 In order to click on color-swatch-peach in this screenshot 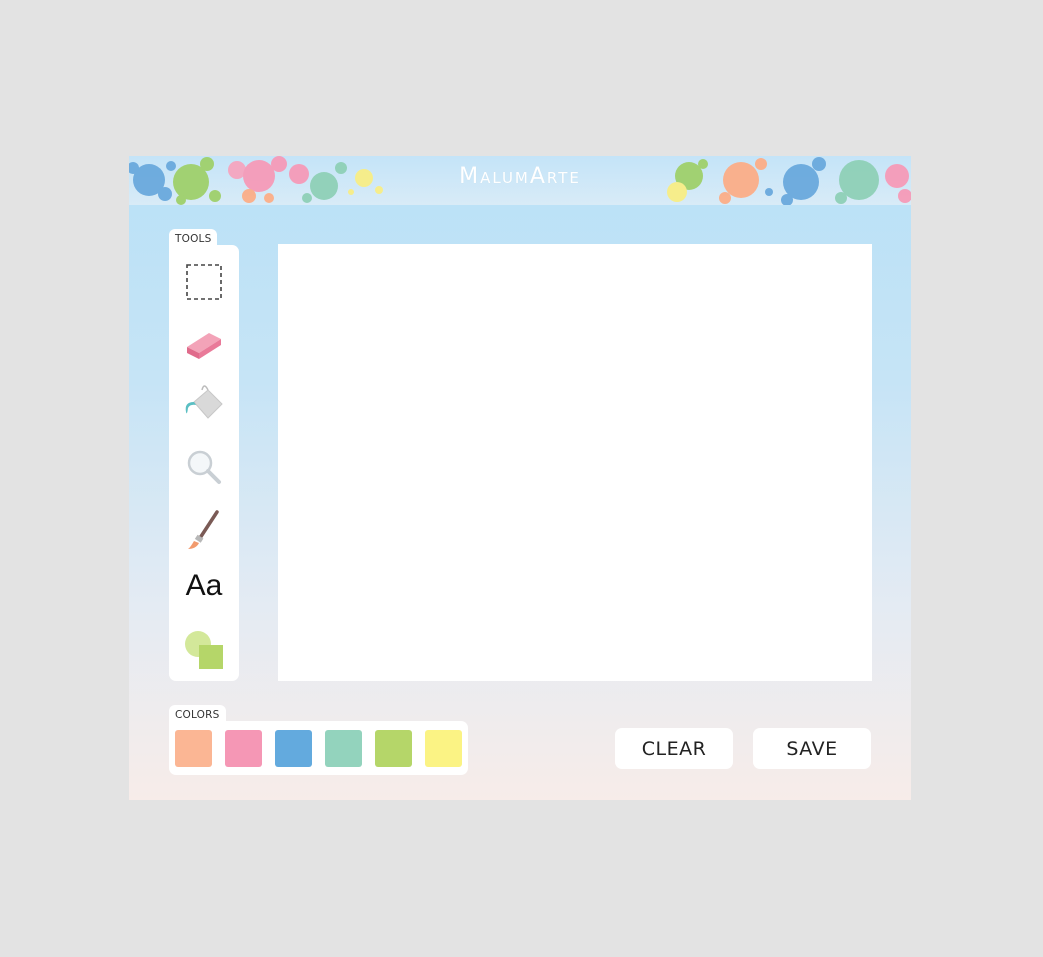, I will do `click(193, 748)`.